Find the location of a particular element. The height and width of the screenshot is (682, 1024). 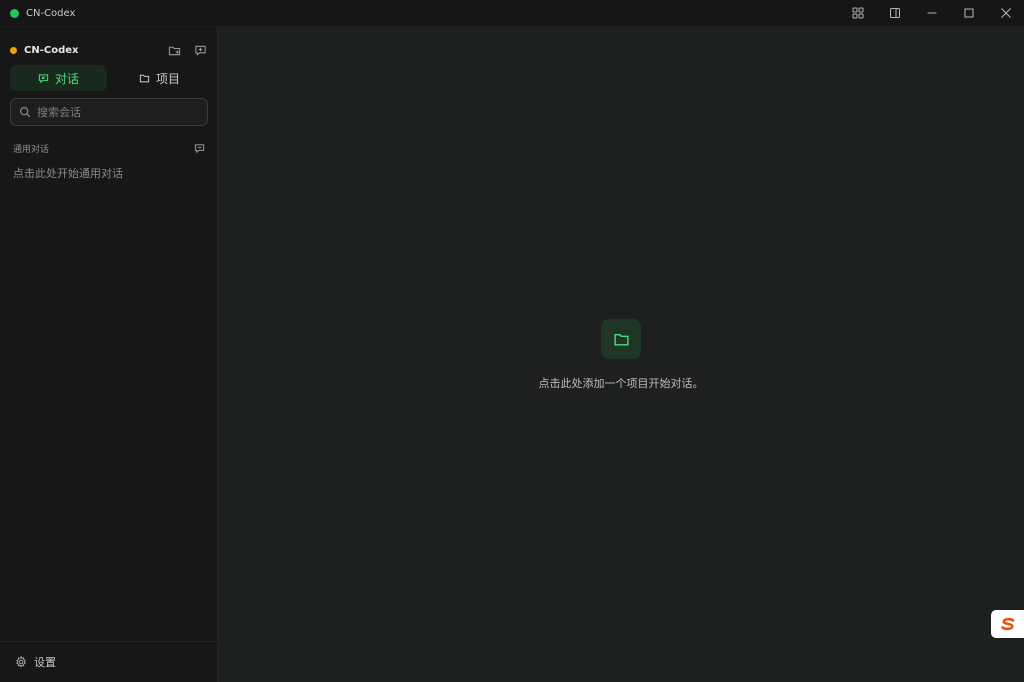

settings-button is located at coordinates (21, 662).